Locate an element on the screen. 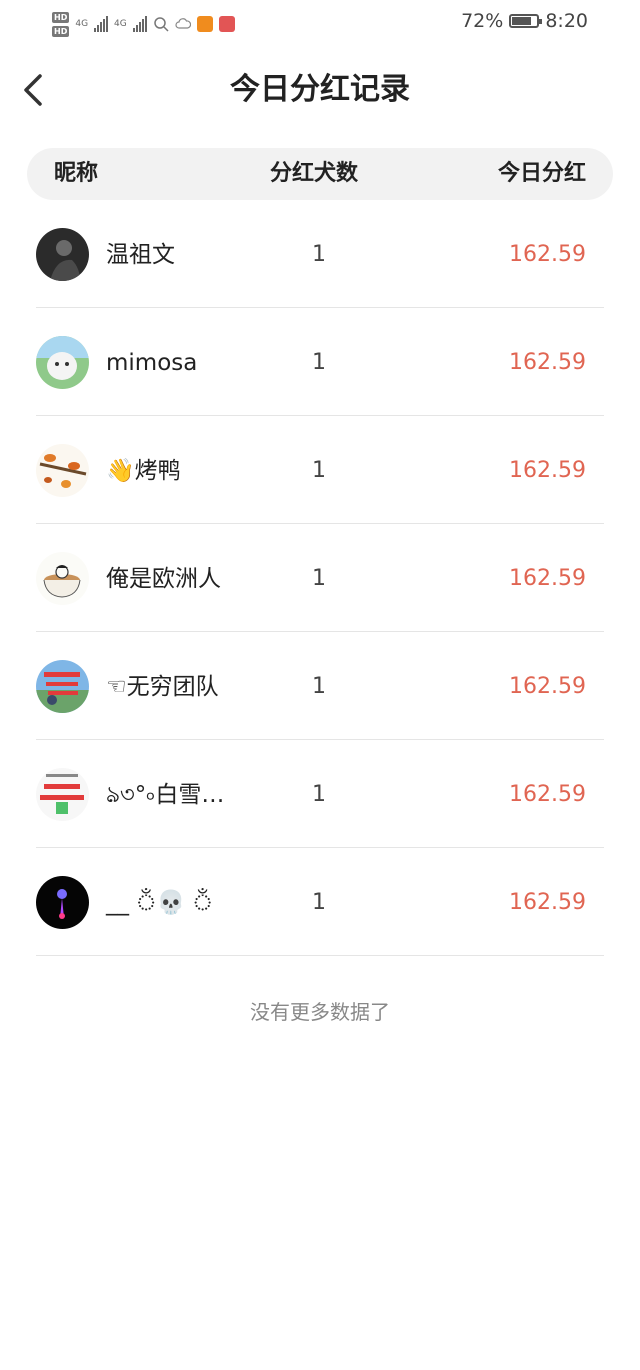 This screenshot has width=640, height=1370. network-label: 4G is located at coordinates (82, 24).